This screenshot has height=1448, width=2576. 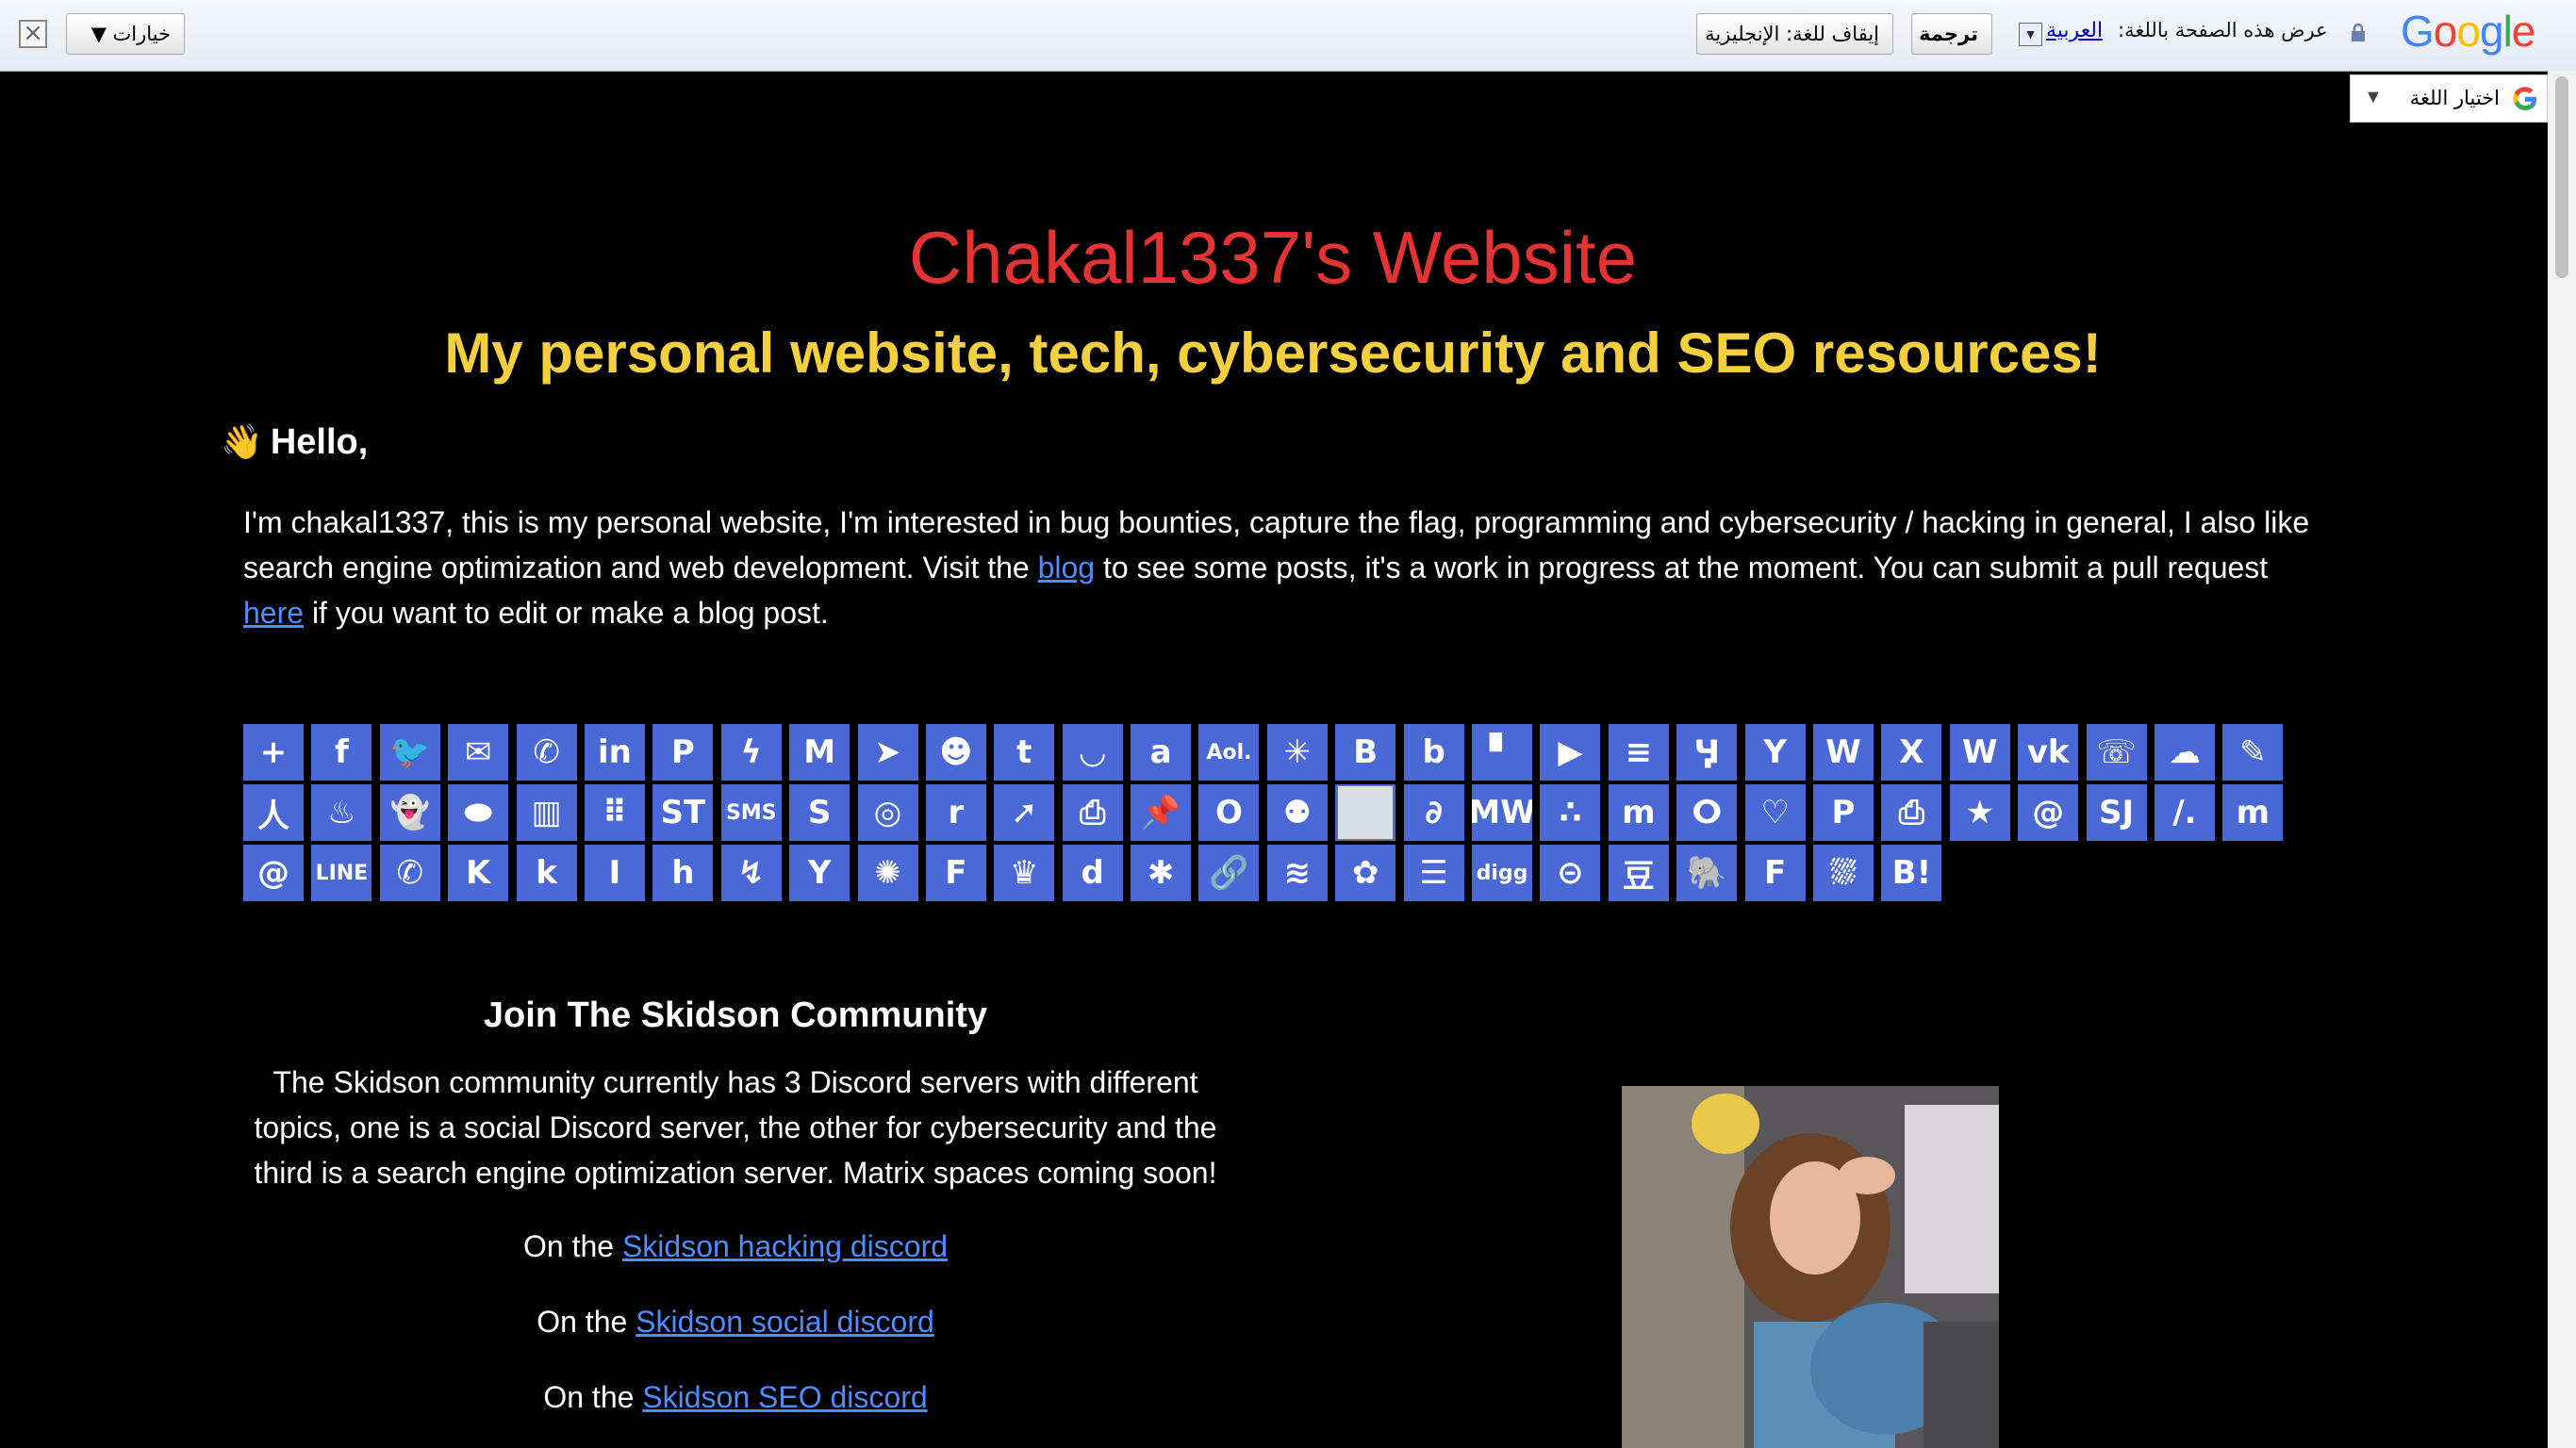 What do you see at coordinates (1433, 813) in the screenshot?
I see `share-evernote-alt-icon: ∂` at bounding box center [1433, 813].